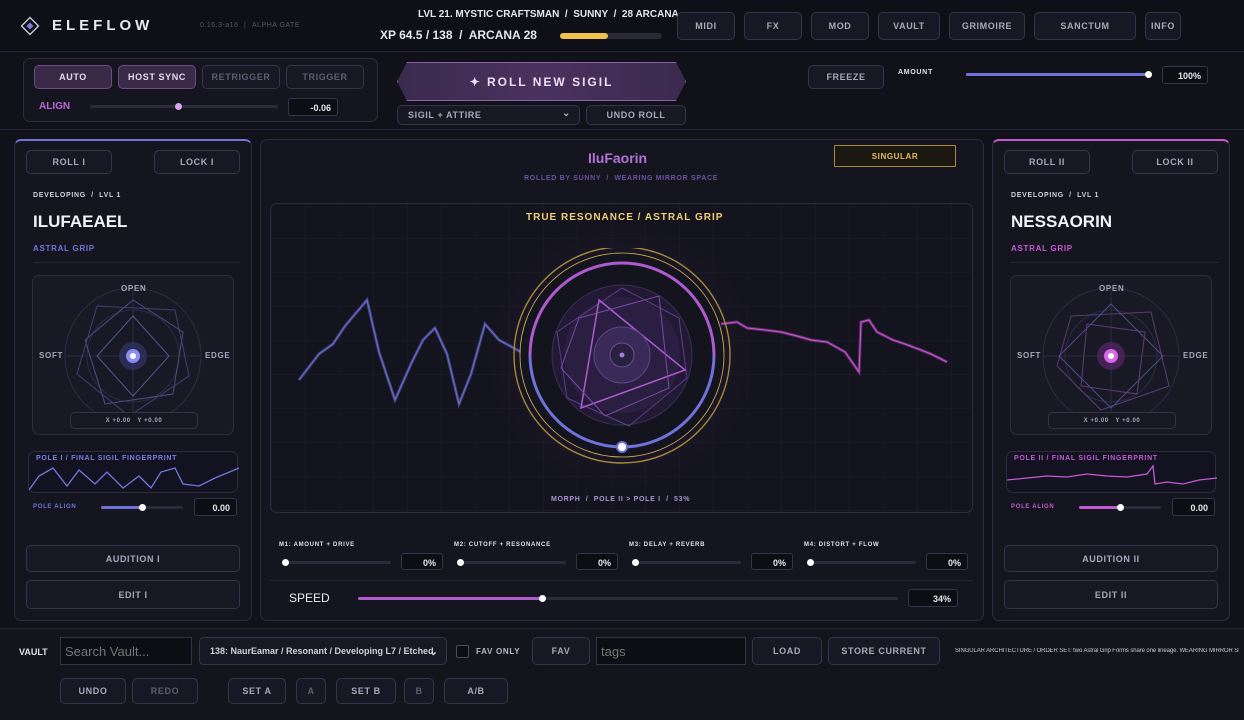 The width and height of the screenshot is (1244, 720). I want to click on roll-mode-value: SIGIL + ATTIRE, so click(445, 115).